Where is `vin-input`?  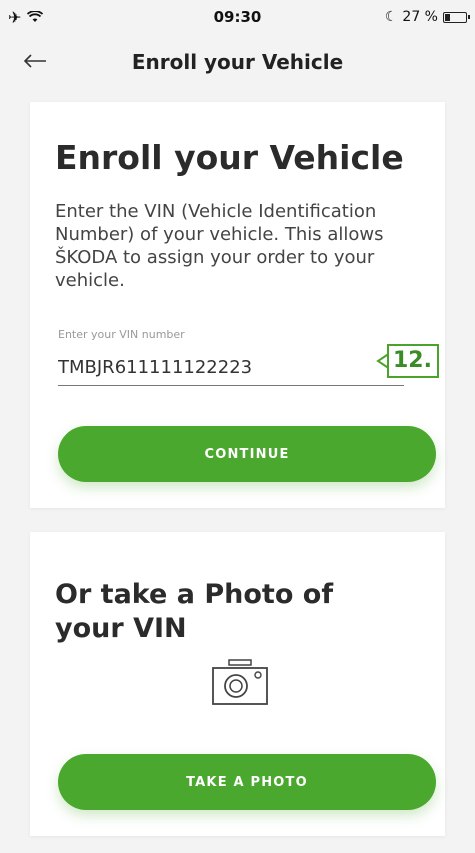 vin-input is located at coordinates (231, 369).